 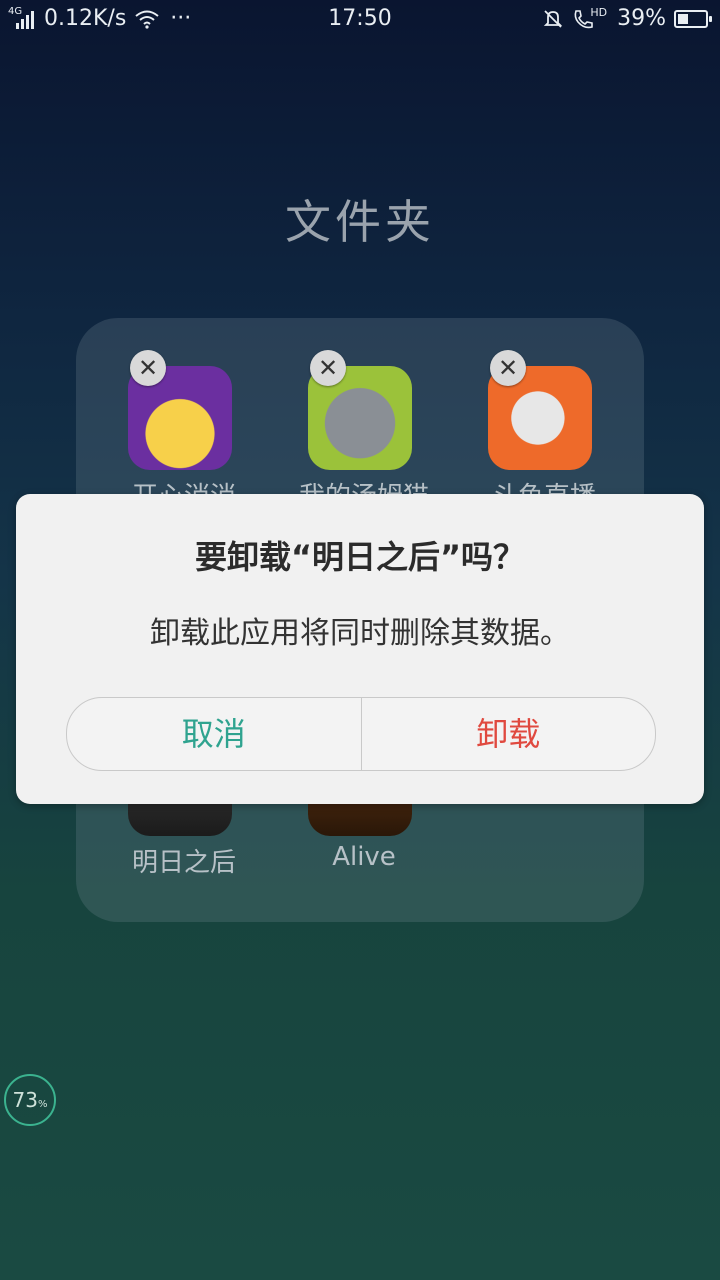 I want to click on status-right: HD 39%, so click(x=627, y=18).